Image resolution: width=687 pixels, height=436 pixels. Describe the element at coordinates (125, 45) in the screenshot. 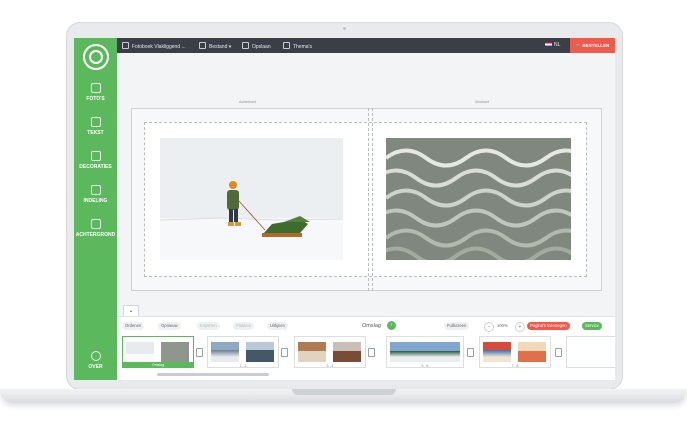

I see `pencil-icon` at that location.